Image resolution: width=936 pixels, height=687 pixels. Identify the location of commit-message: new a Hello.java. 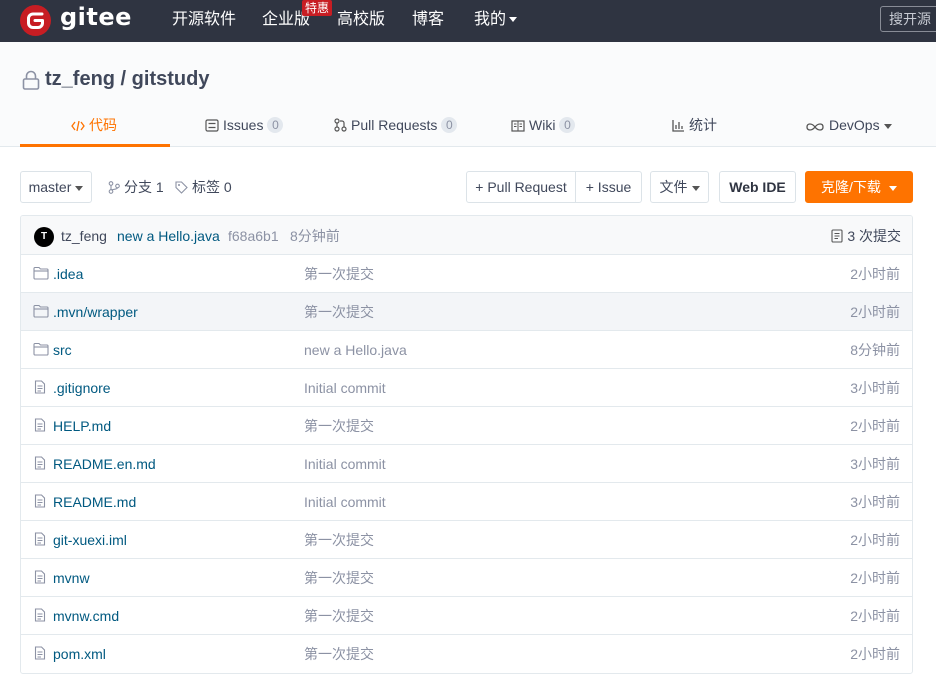
(168, 236).